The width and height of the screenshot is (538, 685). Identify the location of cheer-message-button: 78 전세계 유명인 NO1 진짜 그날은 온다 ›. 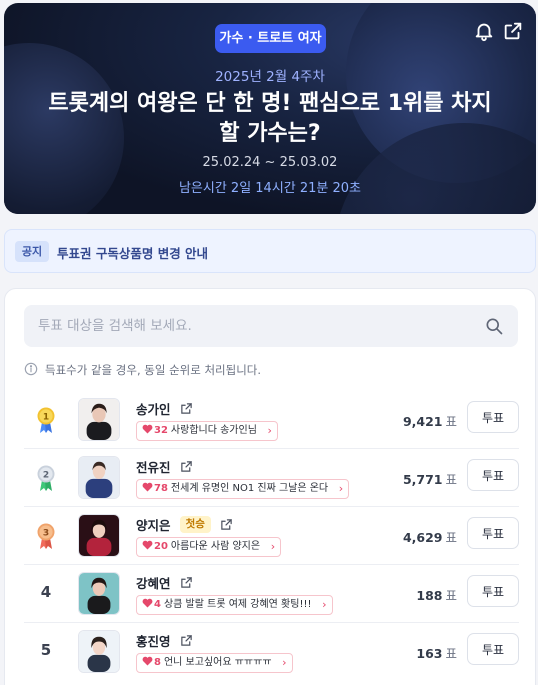
(243, 489).